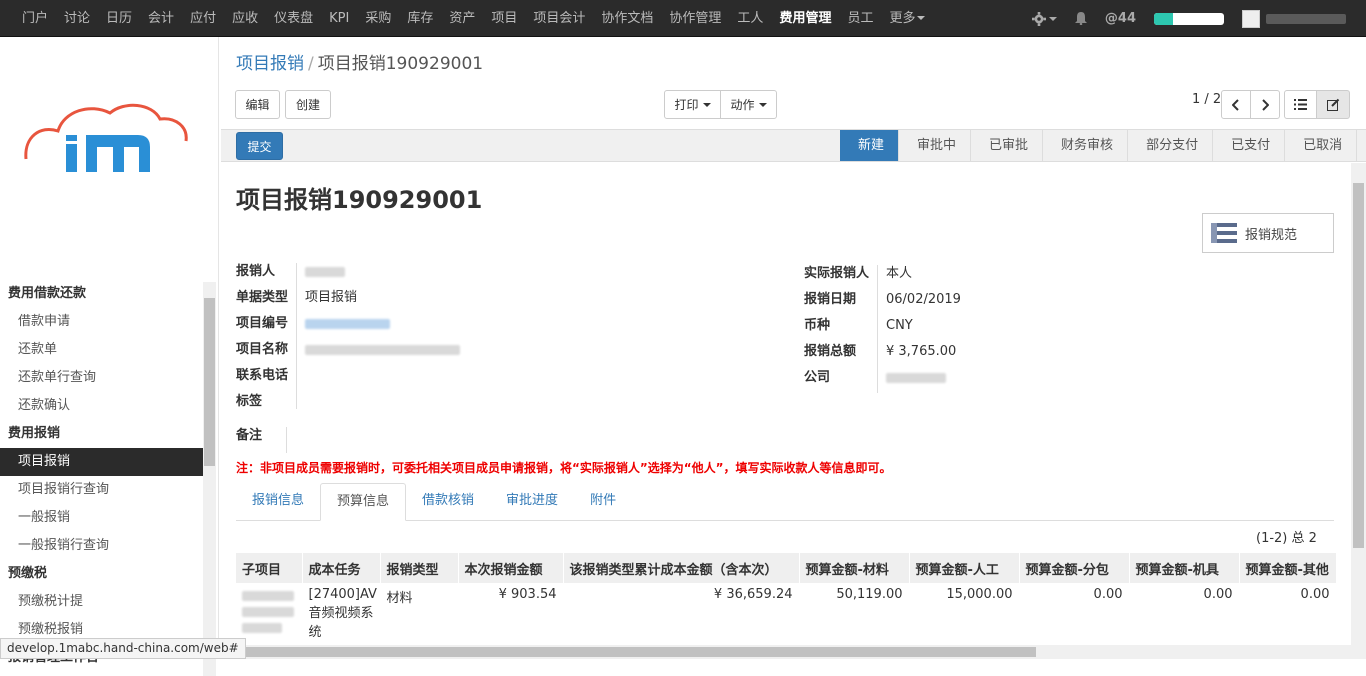 This screenshot has width=1366, height=676. Describe the element at coordinates (830, 299) in the screenshot. I see `field-label: 报销日期` at that location.